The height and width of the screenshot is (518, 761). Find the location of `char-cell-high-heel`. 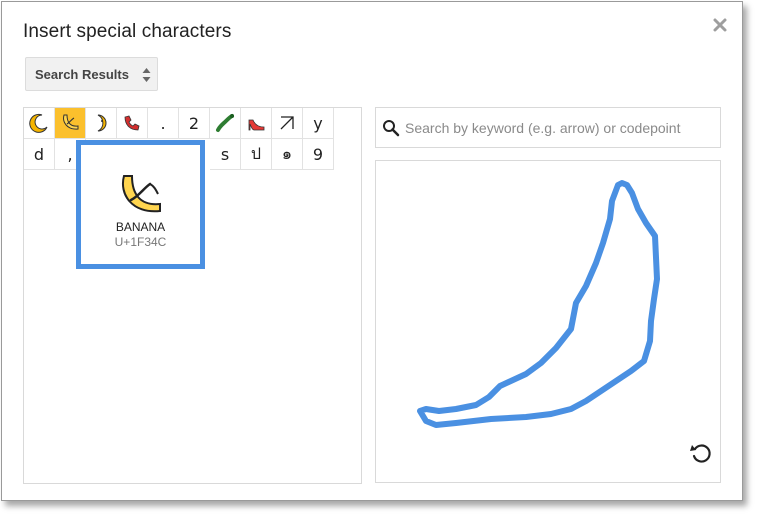

char-cell-high-heel is located at coordinates (256, 123).